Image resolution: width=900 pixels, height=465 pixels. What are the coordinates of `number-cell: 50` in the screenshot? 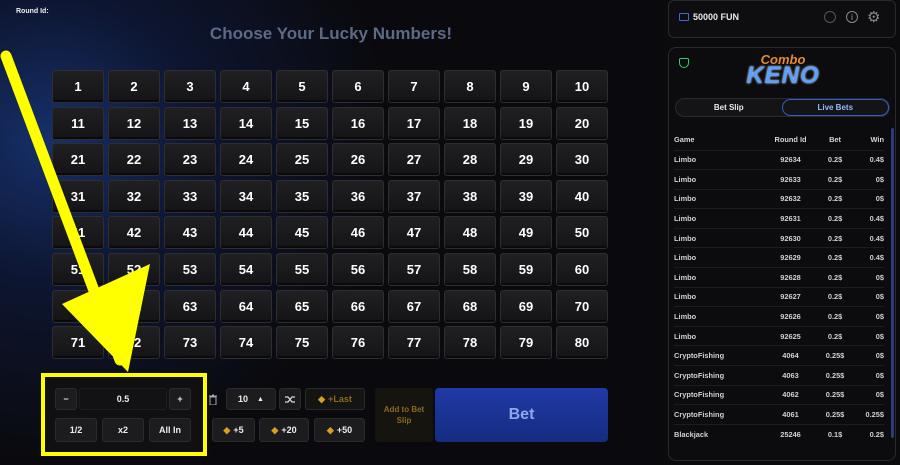 It's located at (582, 233).